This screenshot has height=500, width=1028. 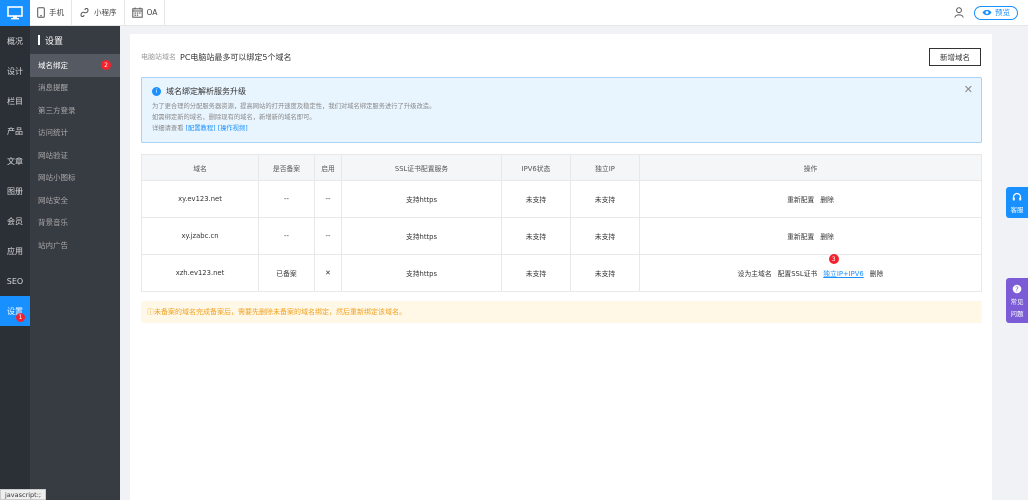 I want to click on top-right: 预览, so click(x=991, y=12).